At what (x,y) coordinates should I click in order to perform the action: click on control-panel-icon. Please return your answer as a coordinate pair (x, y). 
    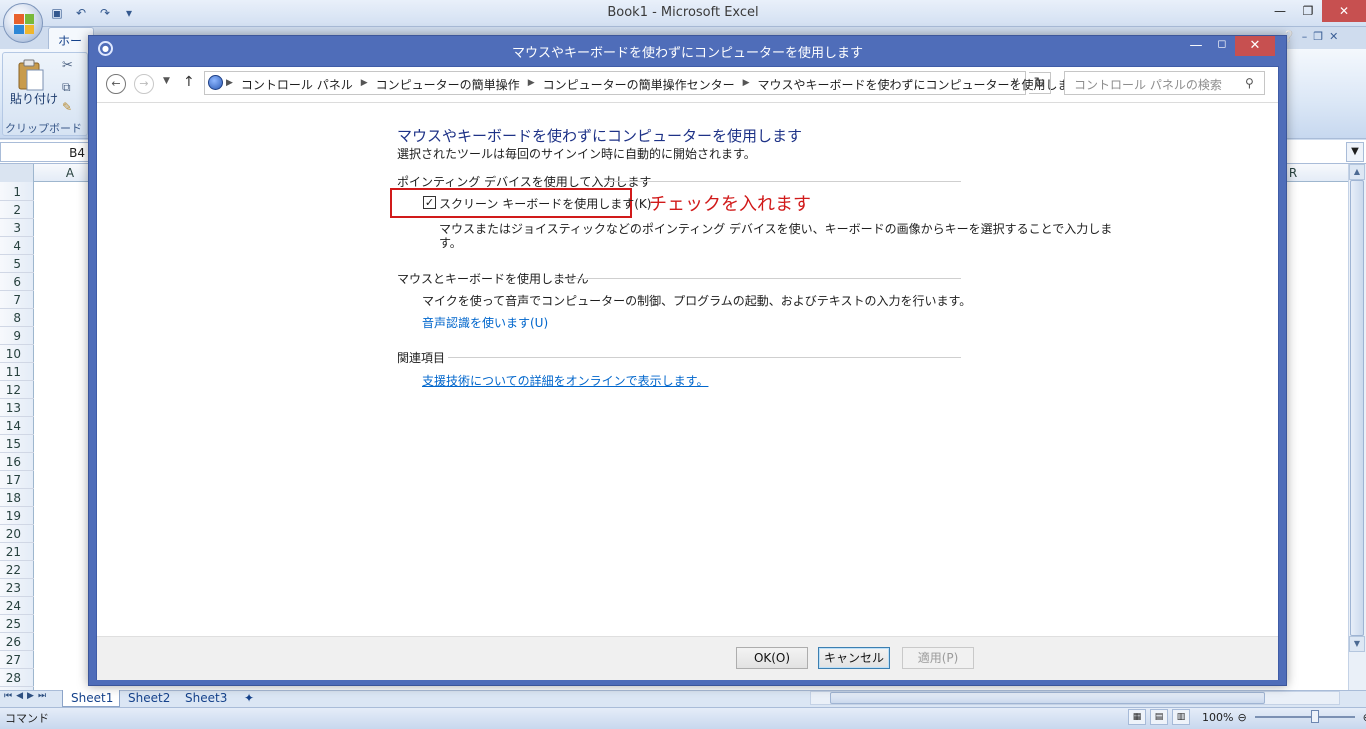
    Looking at the image, I should click on (215, 82).